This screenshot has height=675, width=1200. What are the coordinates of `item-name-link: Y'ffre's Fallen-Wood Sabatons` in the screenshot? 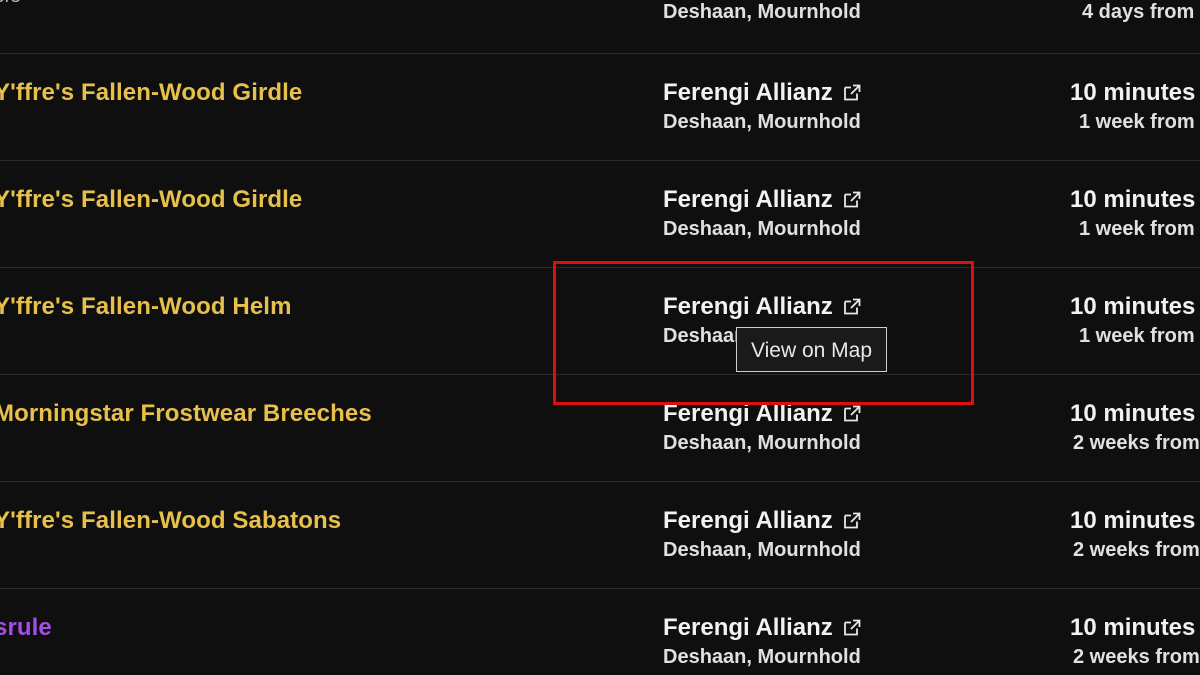 It's located at (170, 521).